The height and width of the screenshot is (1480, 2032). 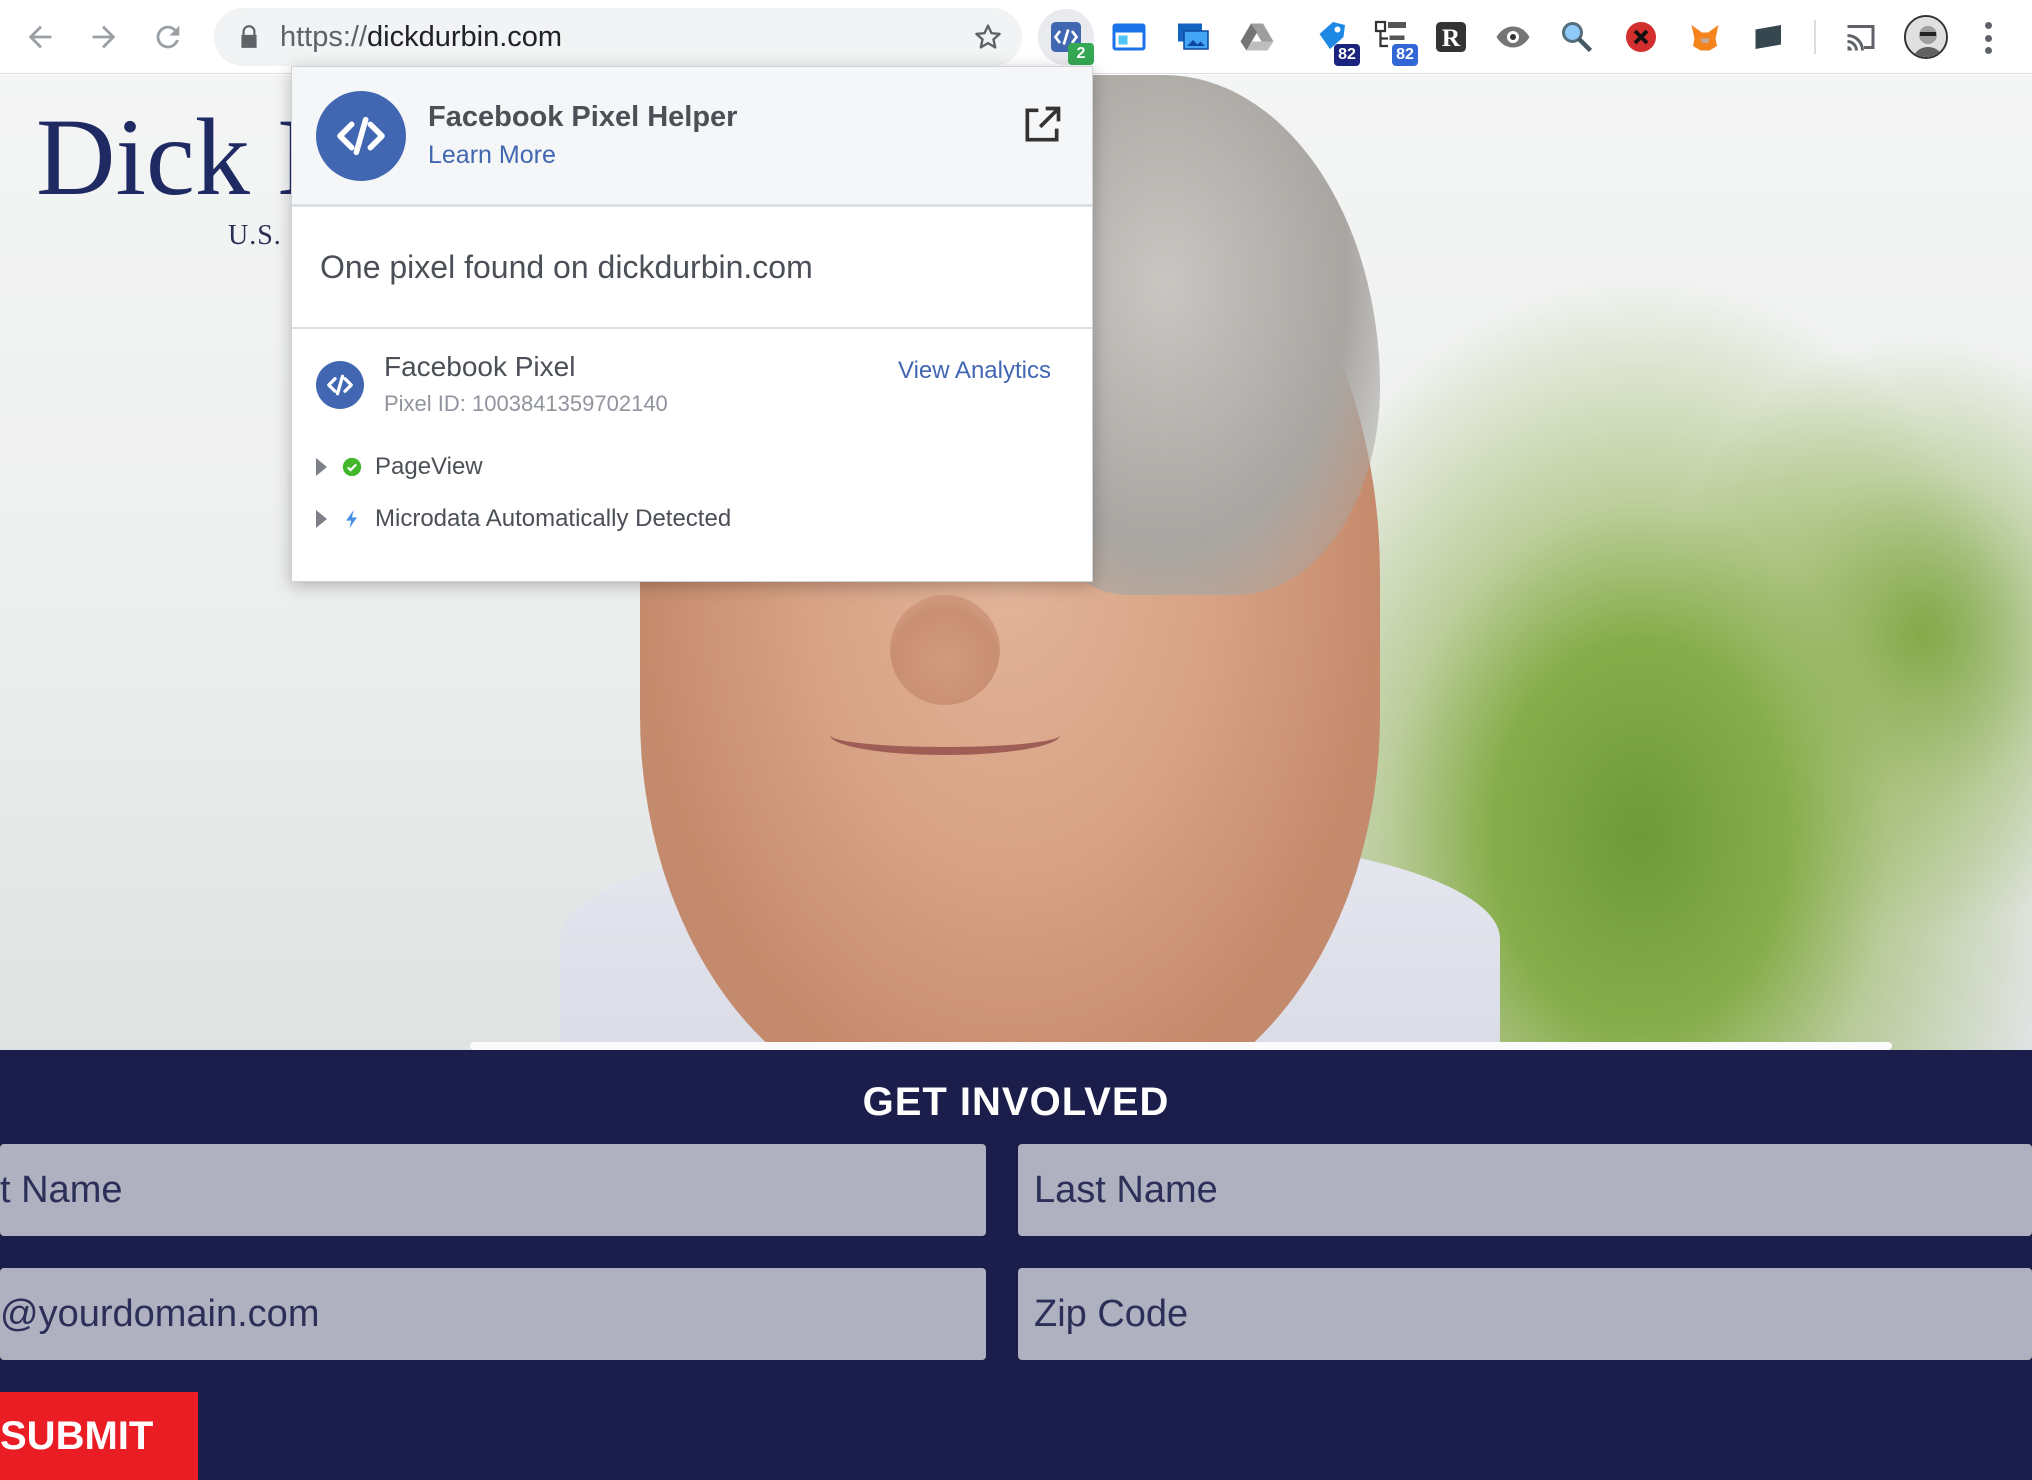 I want to click on event-row-microdata: Microdata Automatically Detected, so click(x=523, y=519).